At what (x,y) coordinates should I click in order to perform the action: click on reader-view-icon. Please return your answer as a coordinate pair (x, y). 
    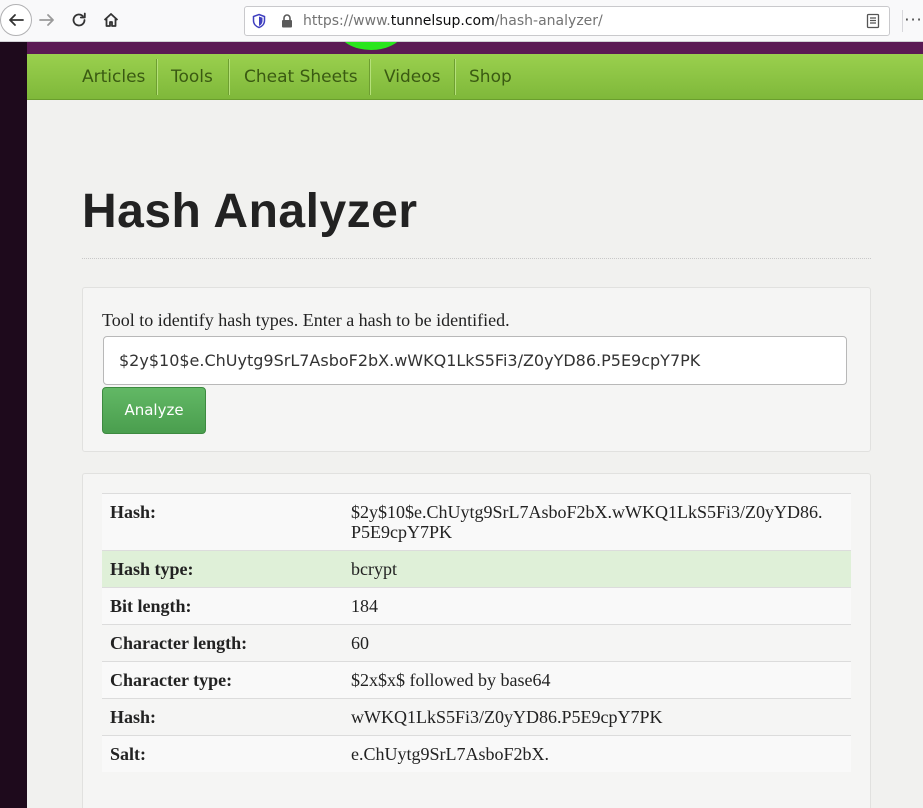
    Looking at the image, I should click on (873, 21).